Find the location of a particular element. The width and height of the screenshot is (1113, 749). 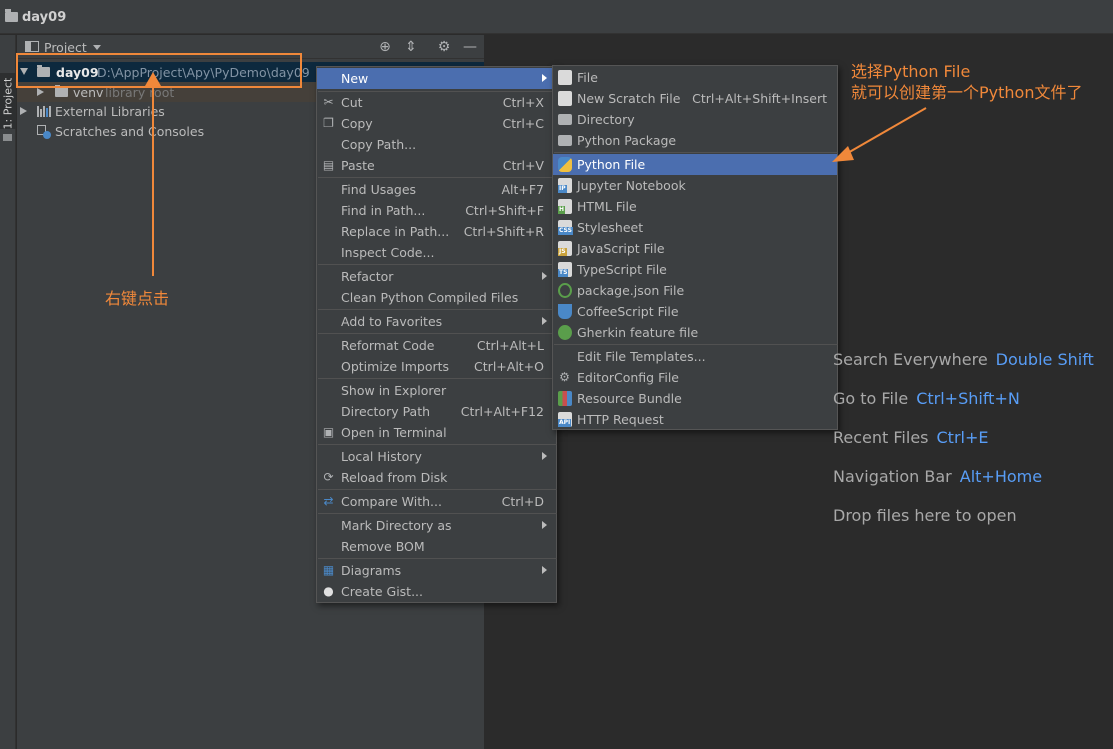

menu-item-optimize-imports: Optimize Imports Ctrl+Alt+O is located at coordinates (436, 366).